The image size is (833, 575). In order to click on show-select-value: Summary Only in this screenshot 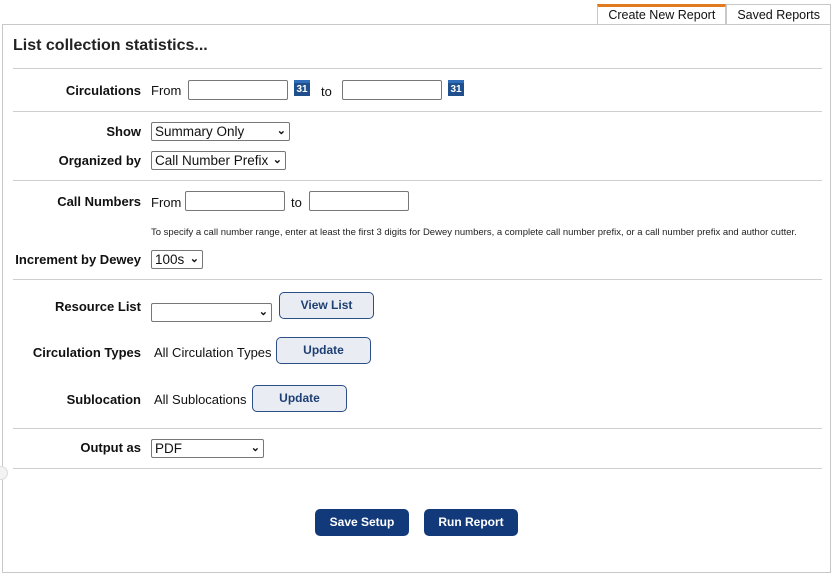, I will do `click(200, 131)`.